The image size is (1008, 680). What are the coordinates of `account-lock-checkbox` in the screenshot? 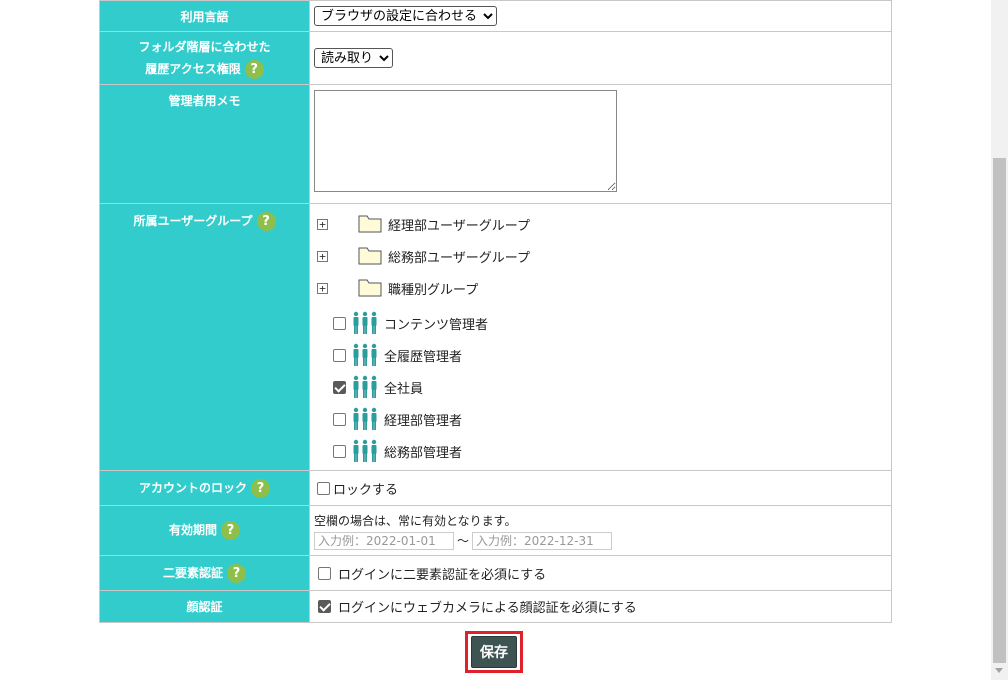 It's located at (323, 488).